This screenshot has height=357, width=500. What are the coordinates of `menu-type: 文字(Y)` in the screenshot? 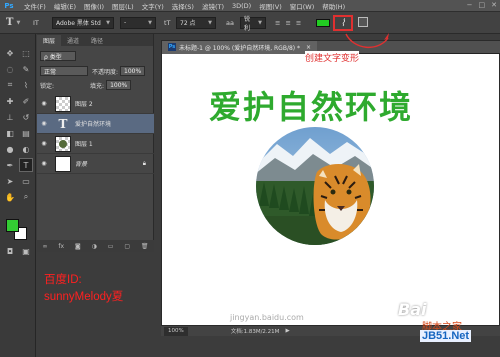 It's located at (153, 6).